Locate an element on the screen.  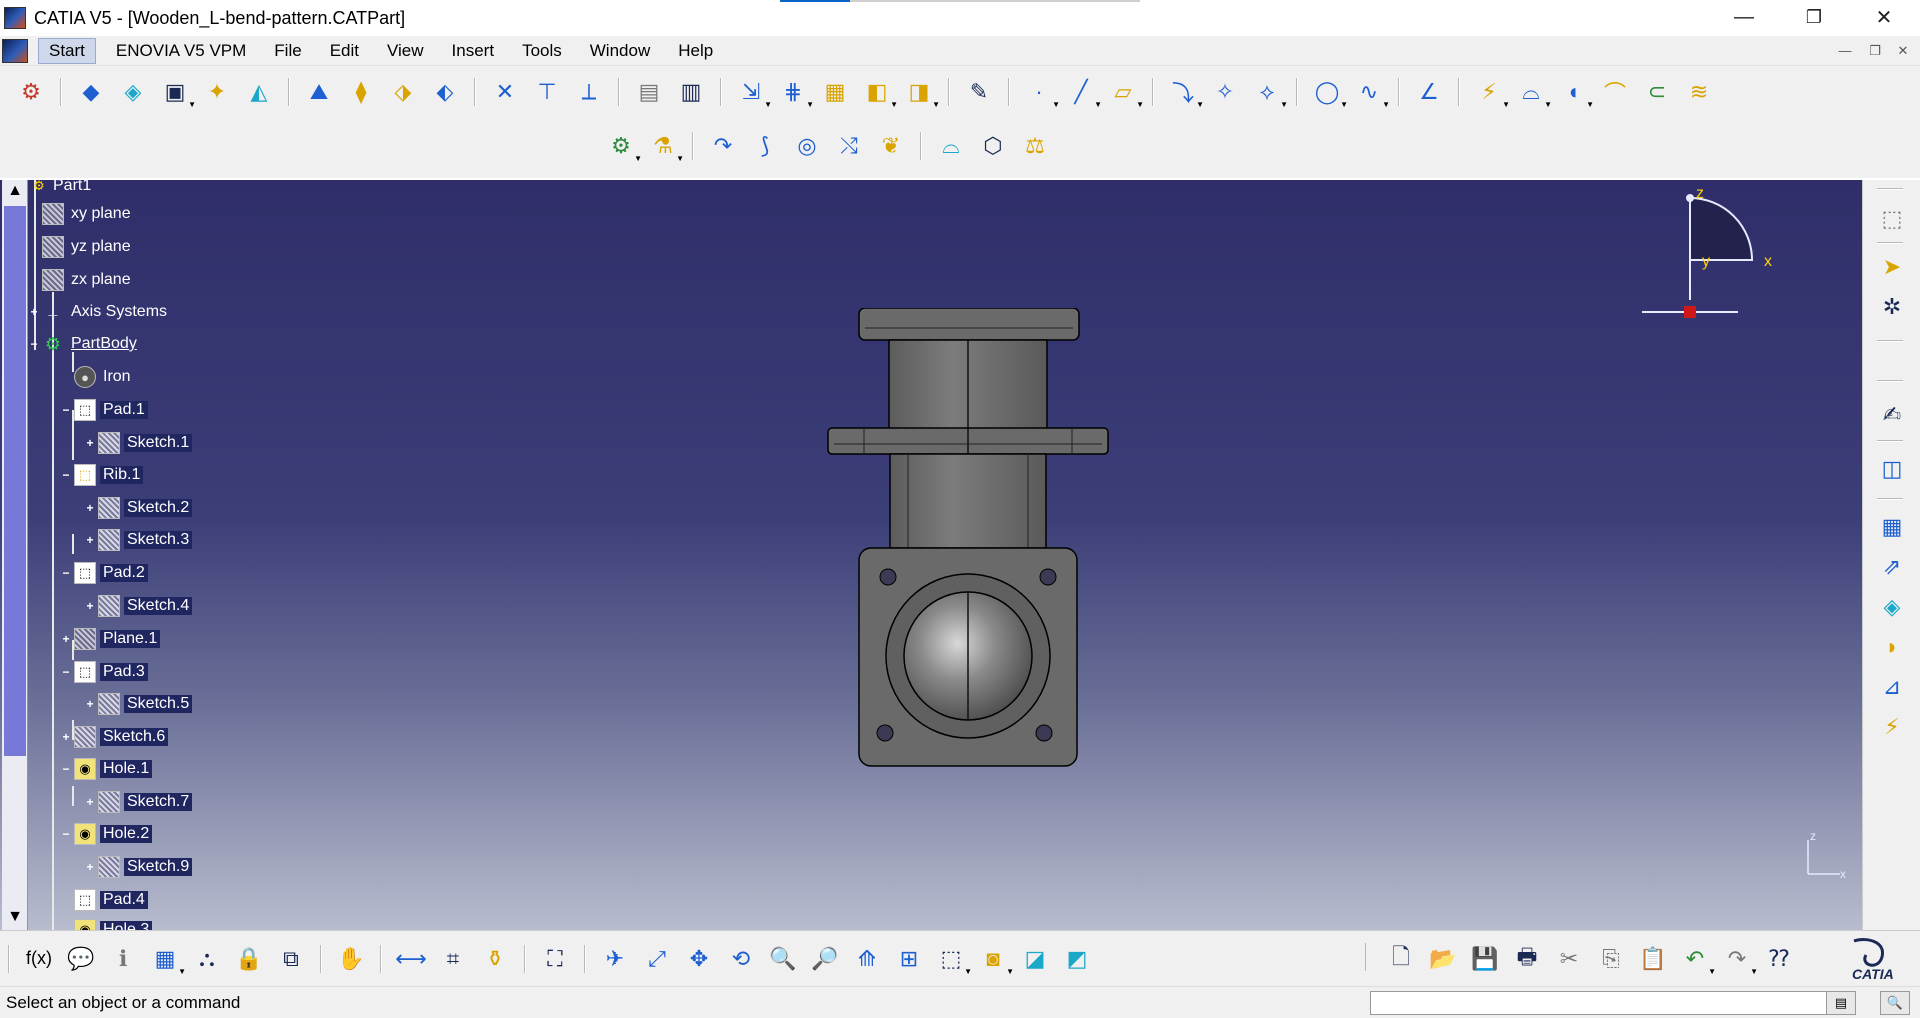
surface-operations-icon: ⚡ ▼ is located at coordinates (1491, 92).